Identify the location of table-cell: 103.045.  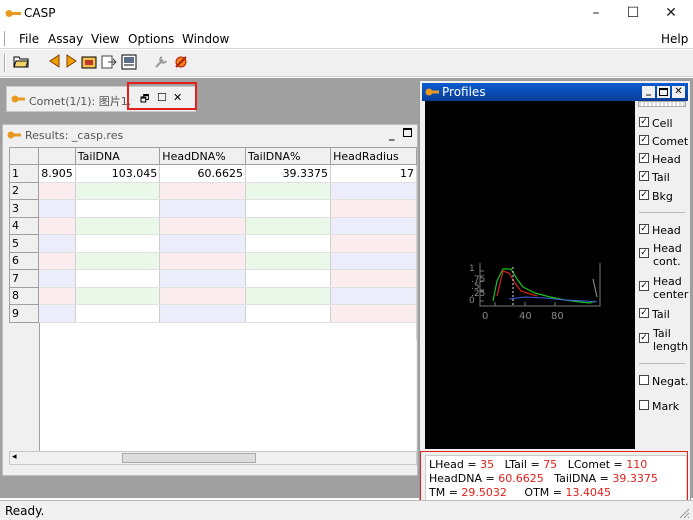
(118, 173).